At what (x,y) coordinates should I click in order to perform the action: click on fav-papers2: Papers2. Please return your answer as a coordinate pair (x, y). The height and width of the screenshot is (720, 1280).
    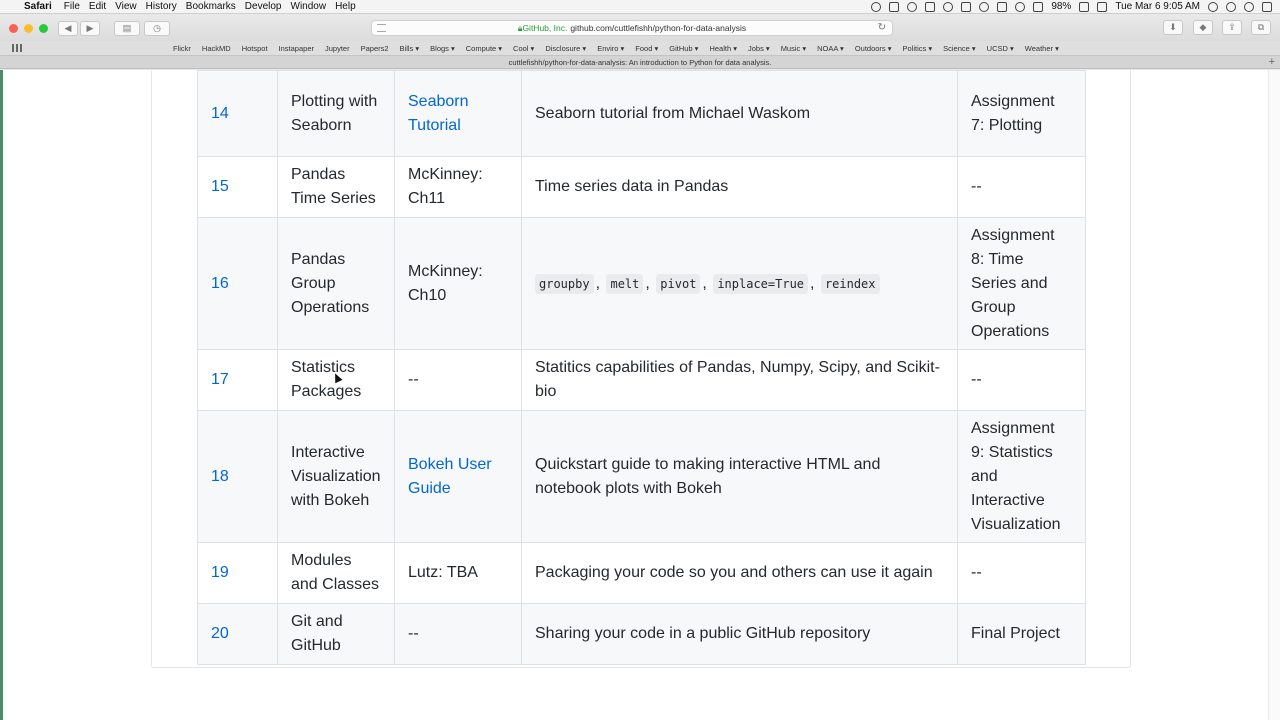
    Looking at the image, I should click on (375, 48).